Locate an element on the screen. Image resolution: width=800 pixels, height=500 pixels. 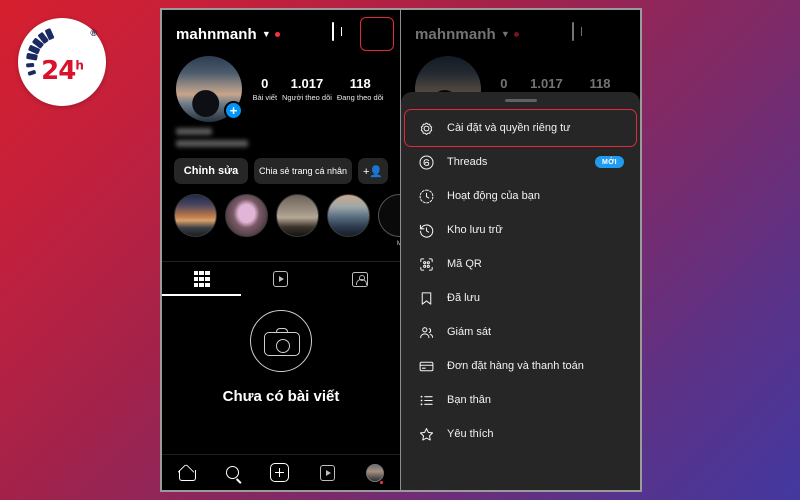
menu-item-your-activity: Hoạt động của bạn is located at coordinates (520, 196).